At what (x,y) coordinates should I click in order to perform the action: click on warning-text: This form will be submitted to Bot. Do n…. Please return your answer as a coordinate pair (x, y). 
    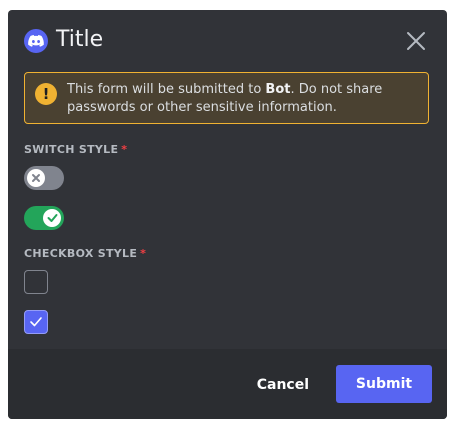
    Looking at the image, I should click on (243, 99).